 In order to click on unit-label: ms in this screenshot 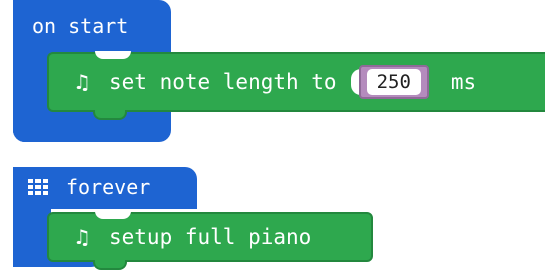, I will do `click(463, 82)`.